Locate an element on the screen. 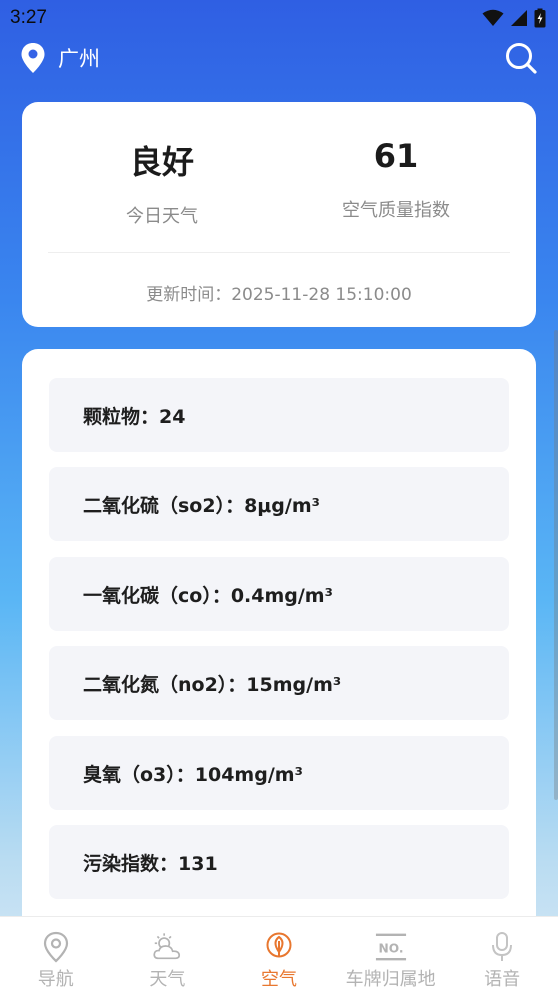 Image resolution: width=558 pixels, height=992 pixels. city-name: 广州 is located at coordinates (79, 59).